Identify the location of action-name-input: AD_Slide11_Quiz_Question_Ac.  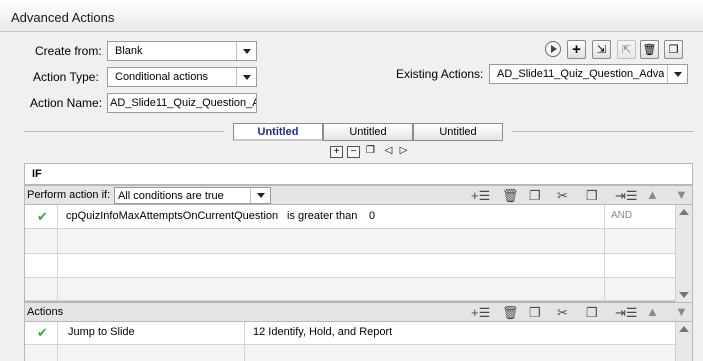
(182, 103).